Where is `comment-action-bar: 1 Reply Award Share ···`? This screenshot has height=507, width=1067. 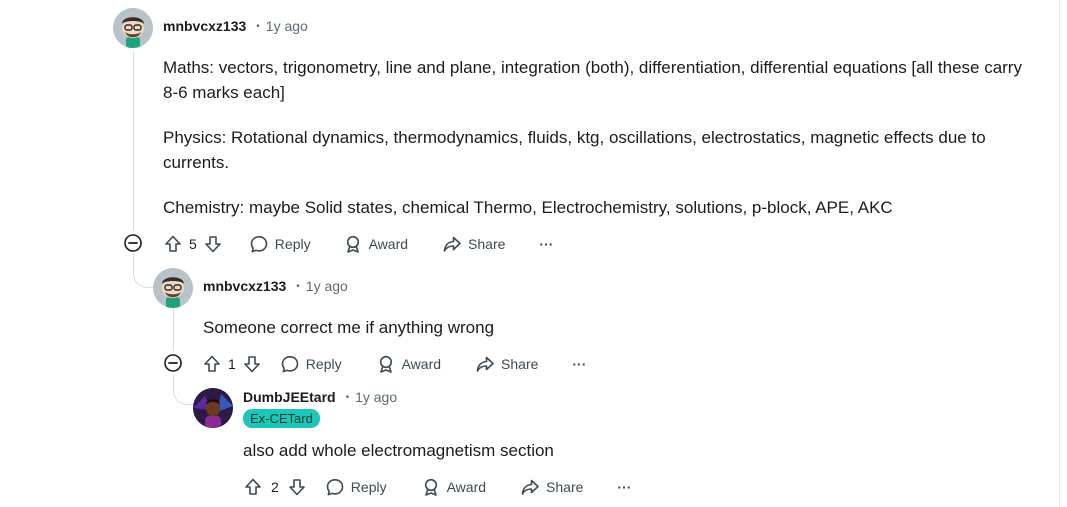 comment-action-bar: 1 Reply Award Share ··· is located at coordinates (394, 364).